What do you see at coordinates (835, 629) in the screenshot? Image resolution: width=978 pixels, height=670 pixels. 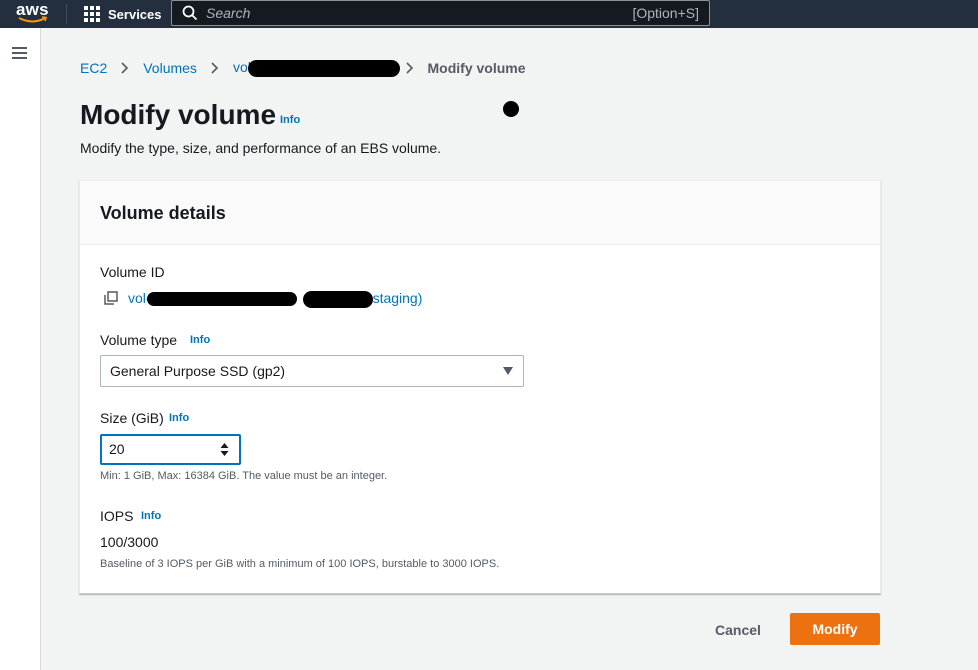 I see `modify-button: Modify` at bounding box center [835, 629].